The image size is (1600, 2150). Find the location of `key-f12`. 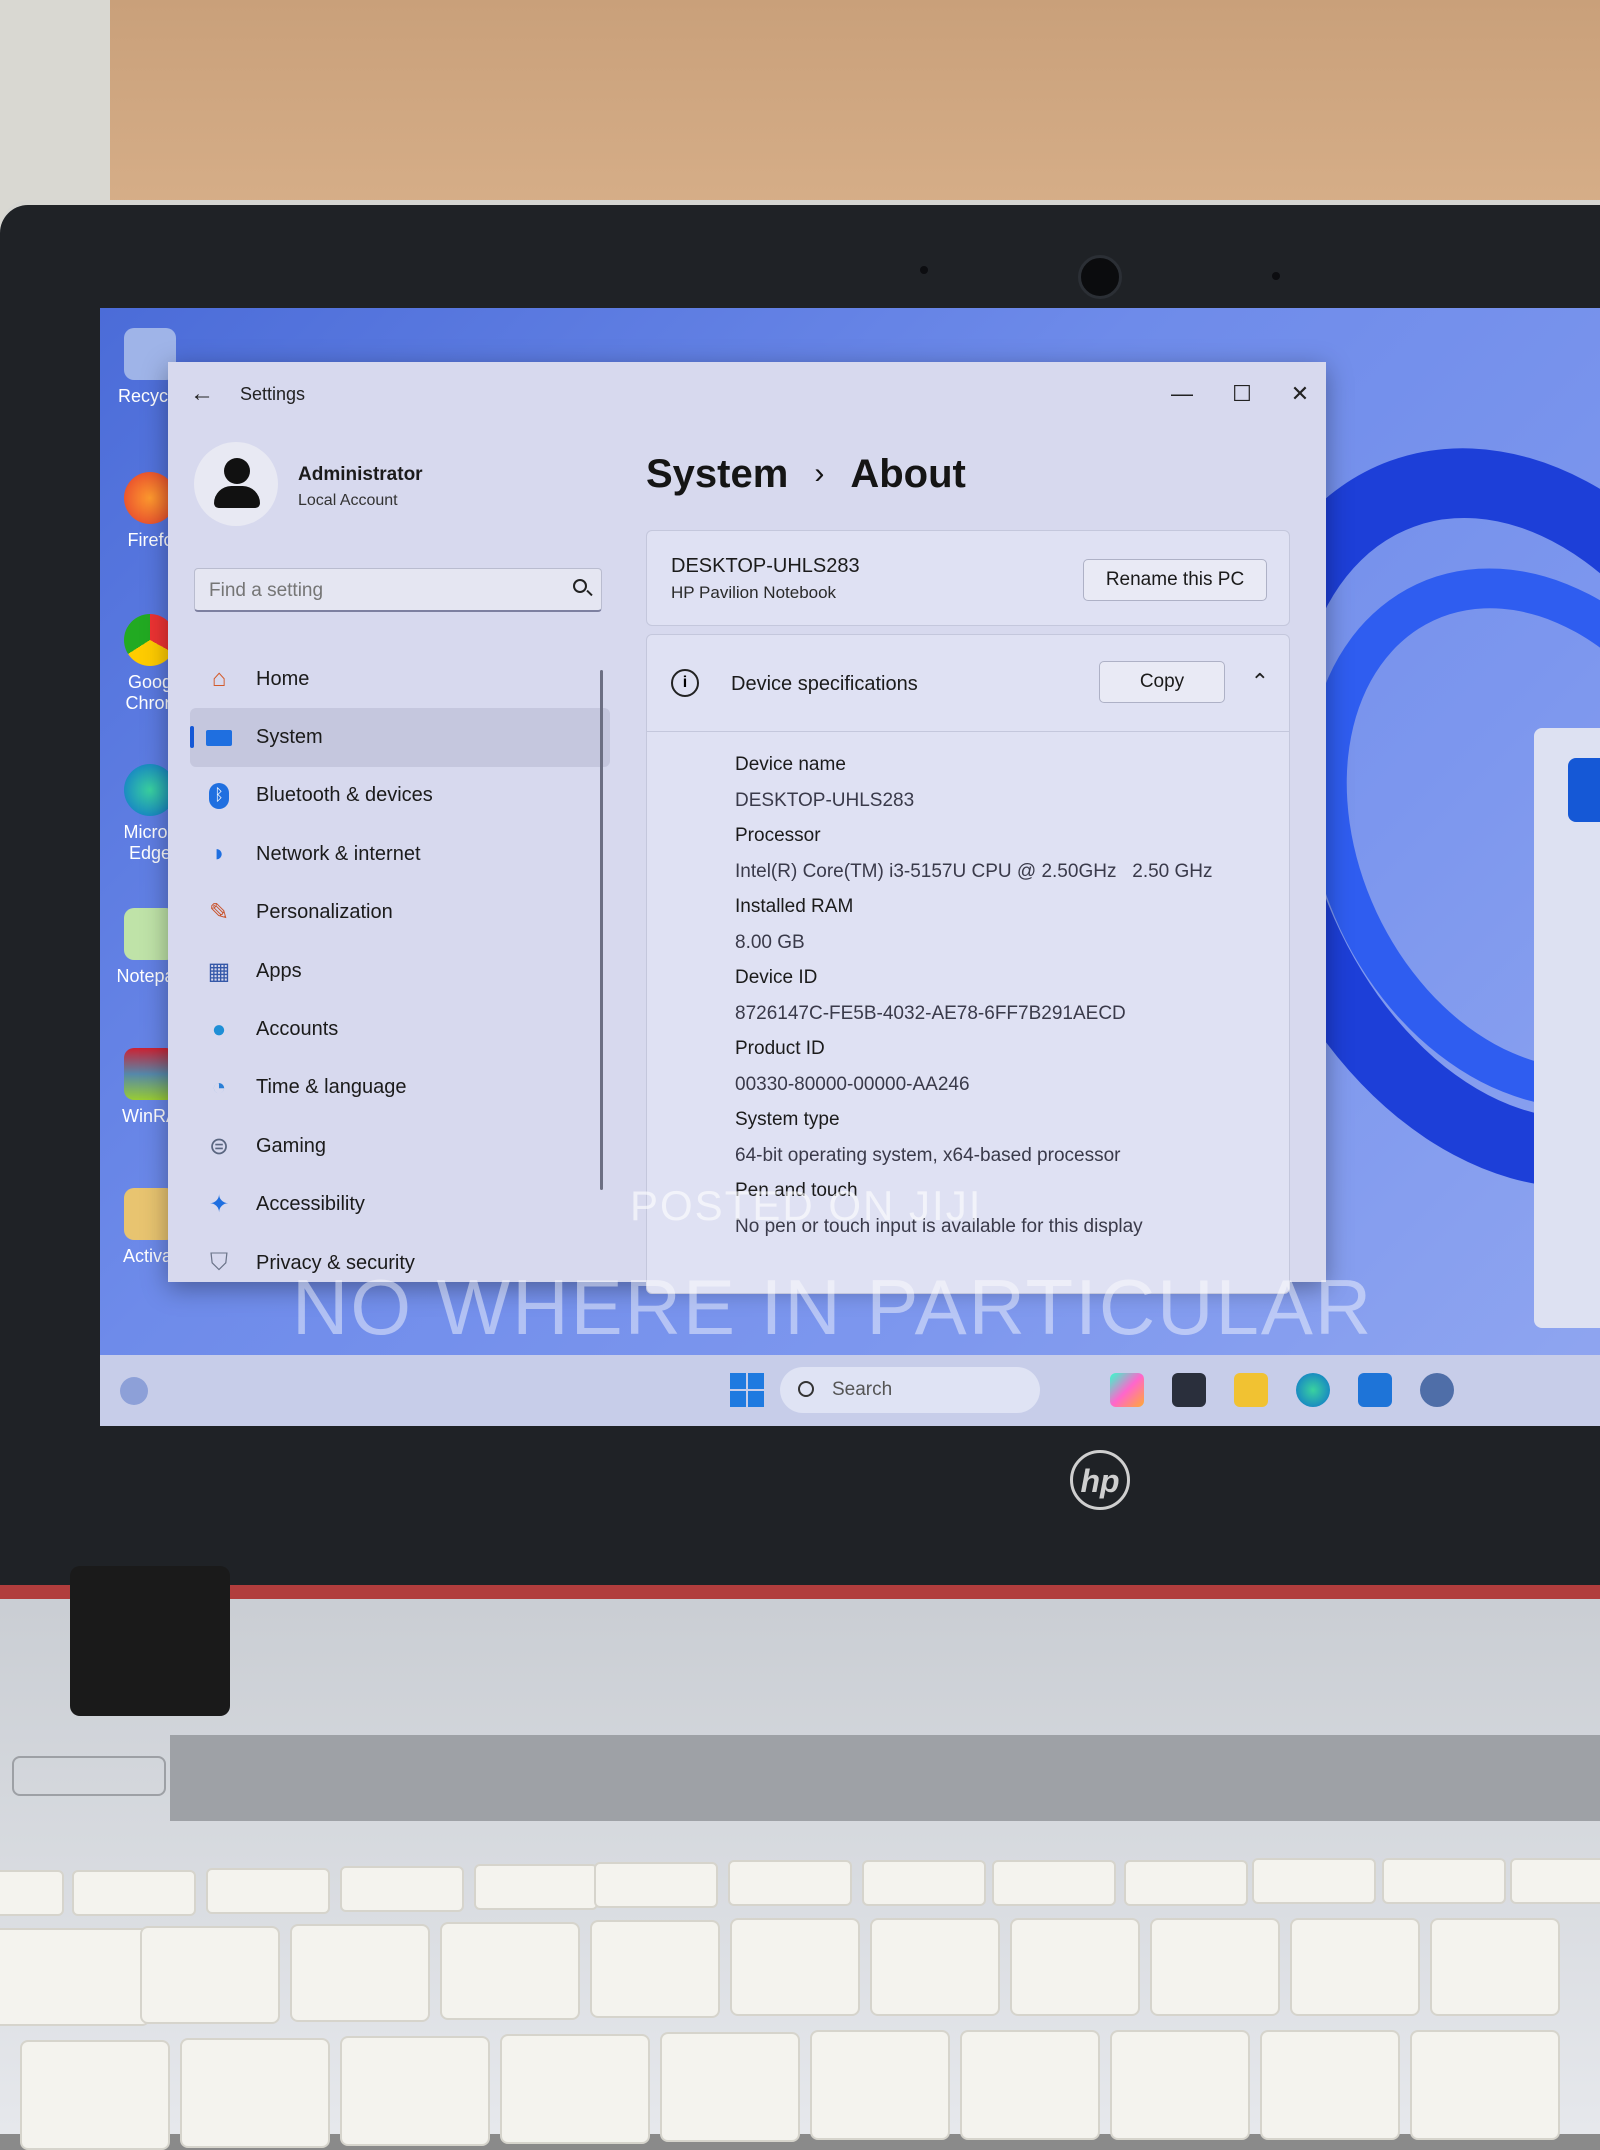

key-f12 is located at coordinates (1555, 1881).